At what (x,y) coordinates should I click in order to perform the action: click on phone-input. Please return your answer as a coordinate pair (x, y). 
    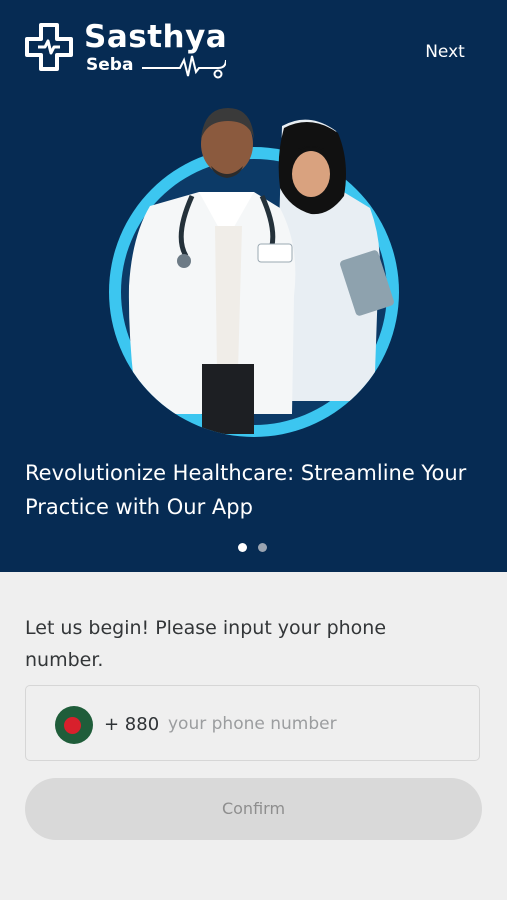
    Looking at the image, I should click on (313, 724).